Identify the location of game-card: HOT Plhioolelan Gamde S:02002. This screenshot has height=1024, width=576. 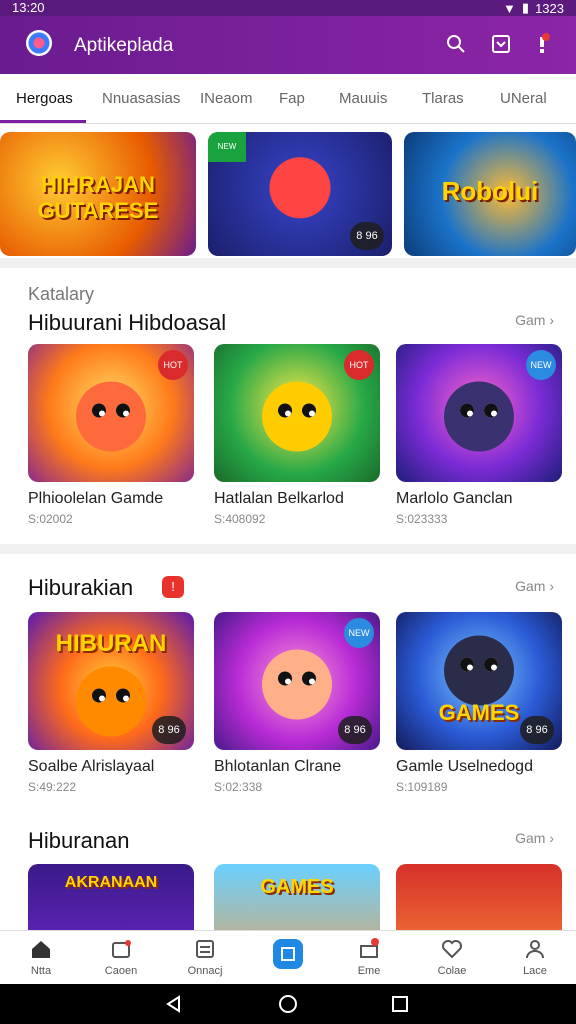
(111, 435).